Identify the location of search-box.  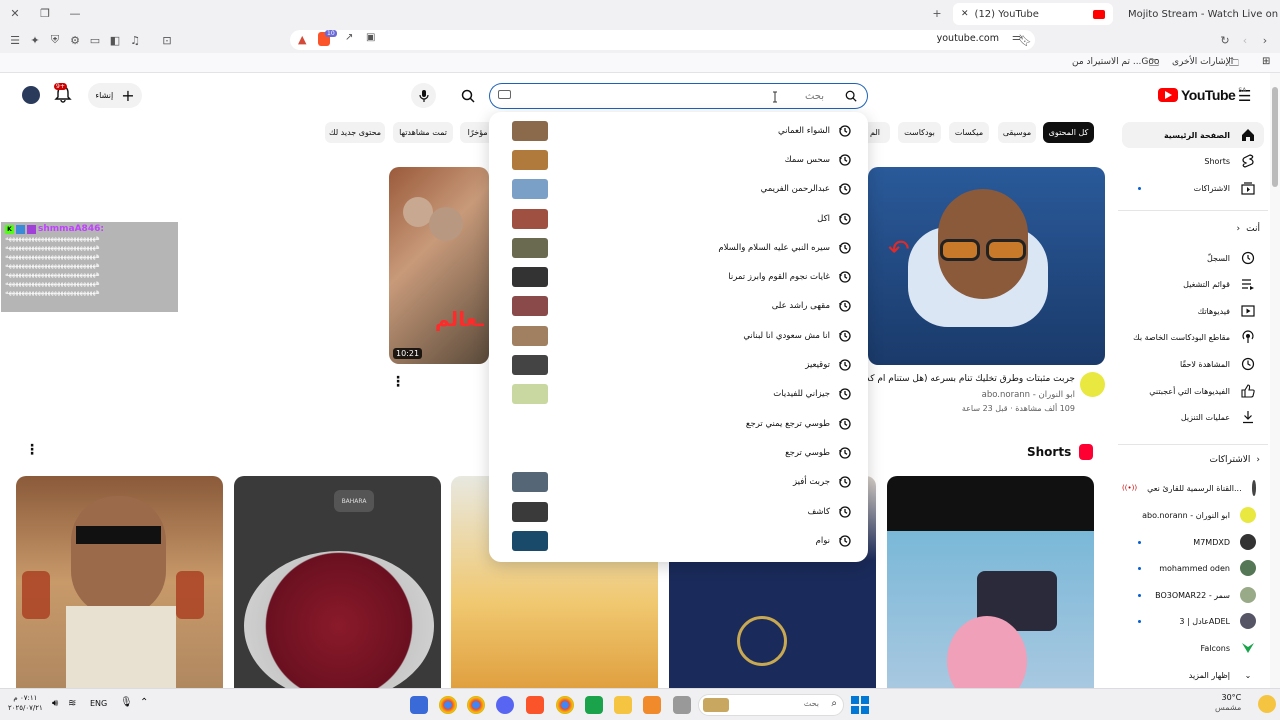
(662, 96).